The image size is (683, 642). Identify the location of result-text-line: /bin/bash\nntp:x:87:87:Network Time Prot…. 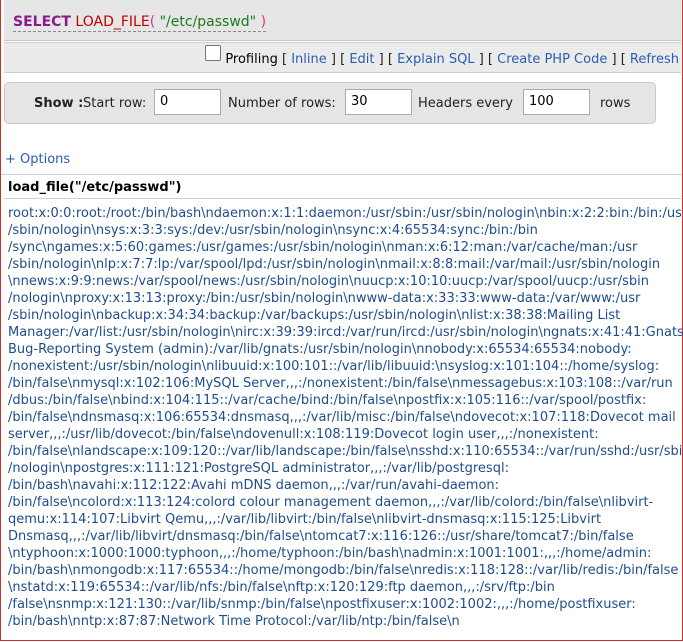
(234, 621).